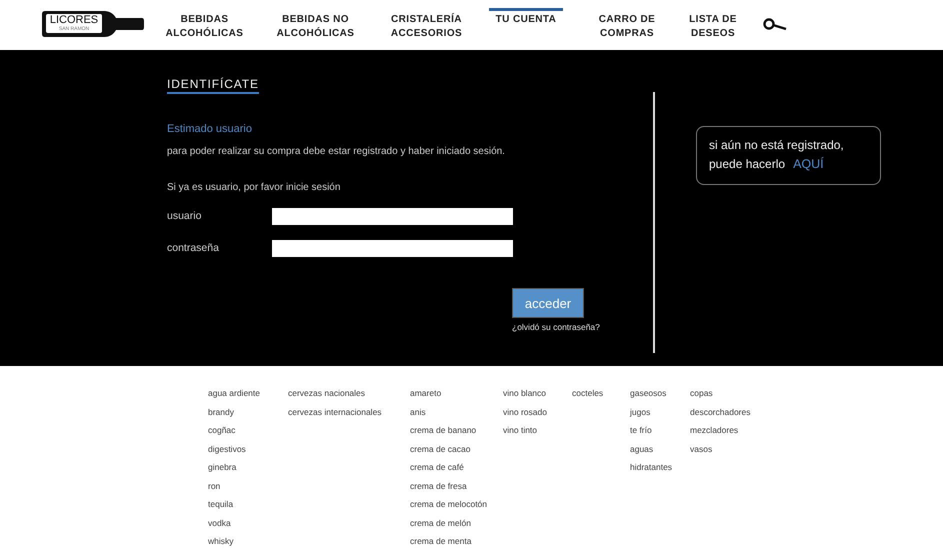  What do you see at coordinates (730, 415) in the screenshot?
I see `category-link: descorchadores` at bounding box center [730, 415].